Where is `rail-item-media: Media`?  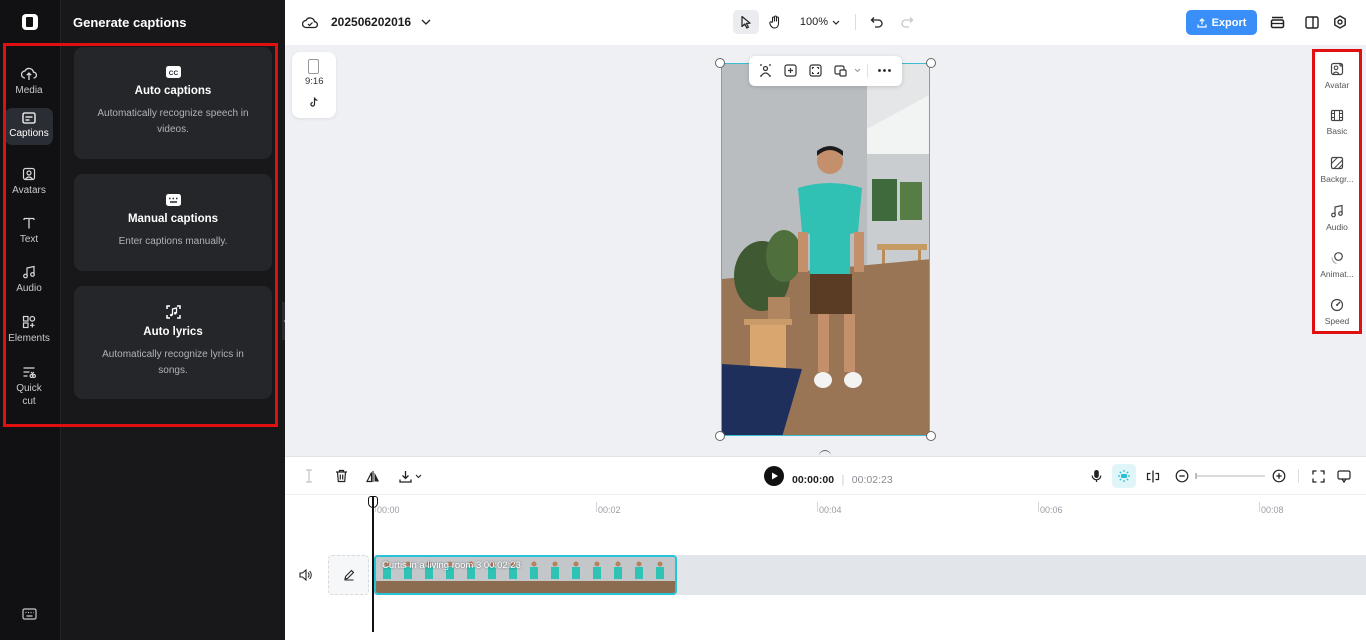 rail-item-media: Media is located at coordinates (29, 82).